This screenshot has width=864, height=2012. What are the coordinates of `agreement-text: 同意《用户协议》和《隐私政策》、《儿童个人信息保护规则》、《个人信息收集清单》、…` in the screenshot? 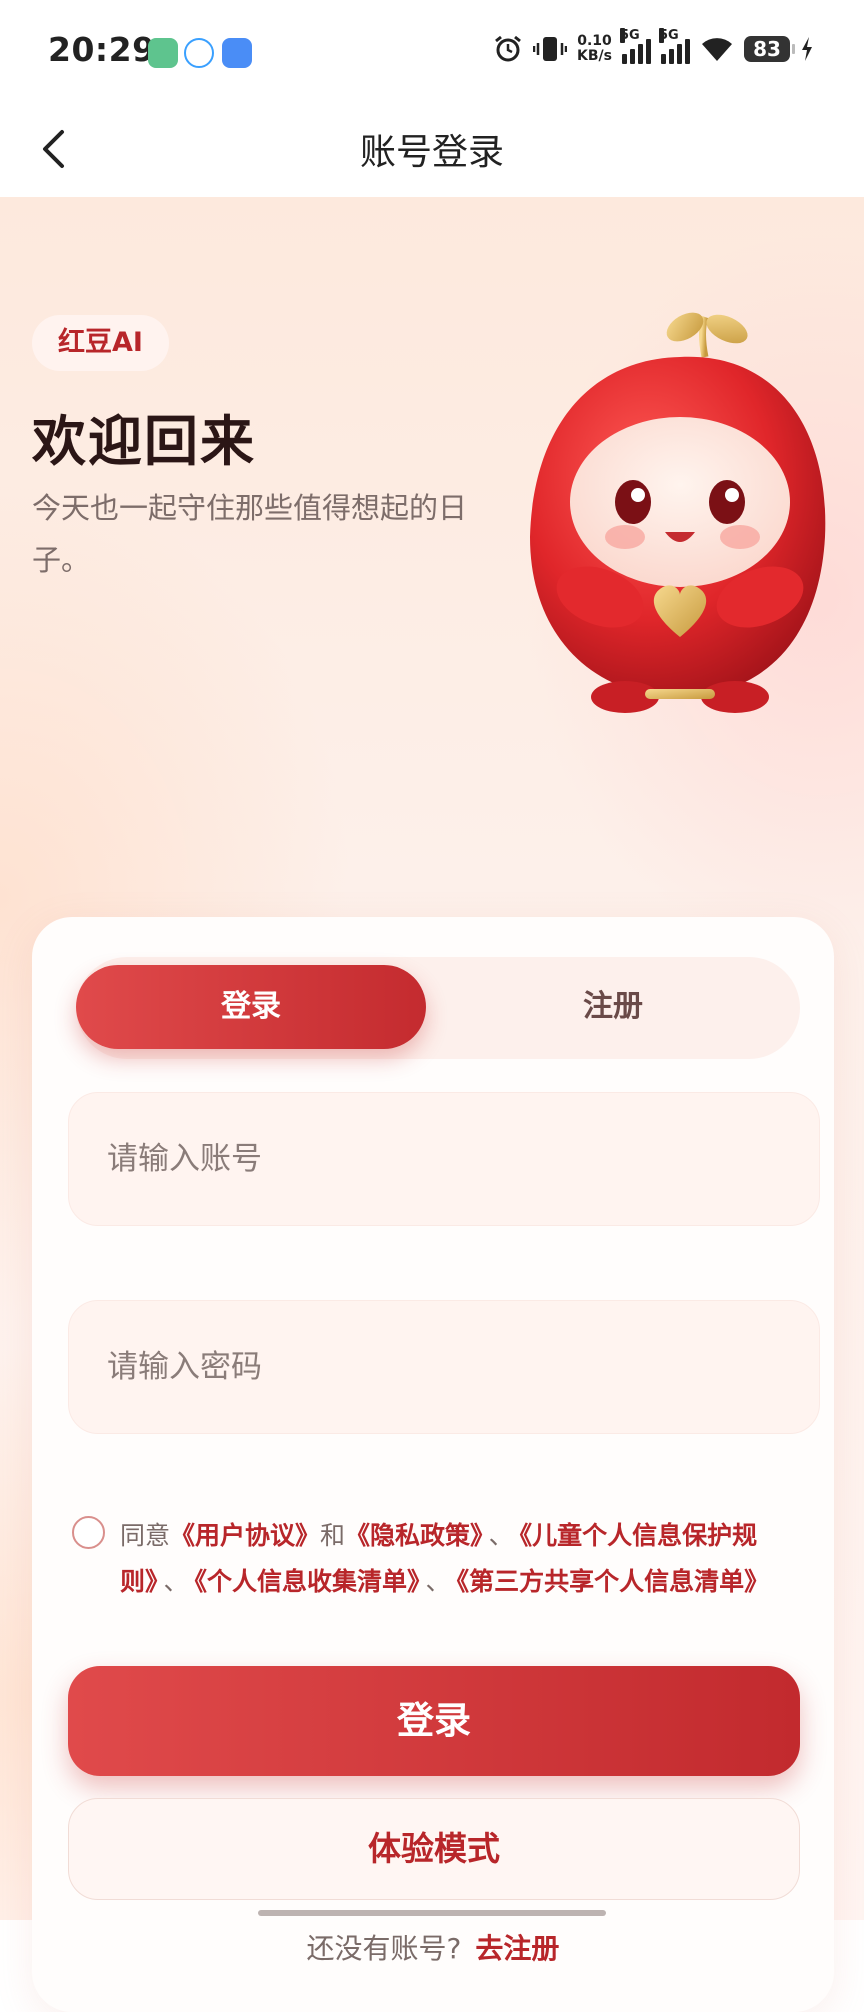 It's located at (465, 1559).